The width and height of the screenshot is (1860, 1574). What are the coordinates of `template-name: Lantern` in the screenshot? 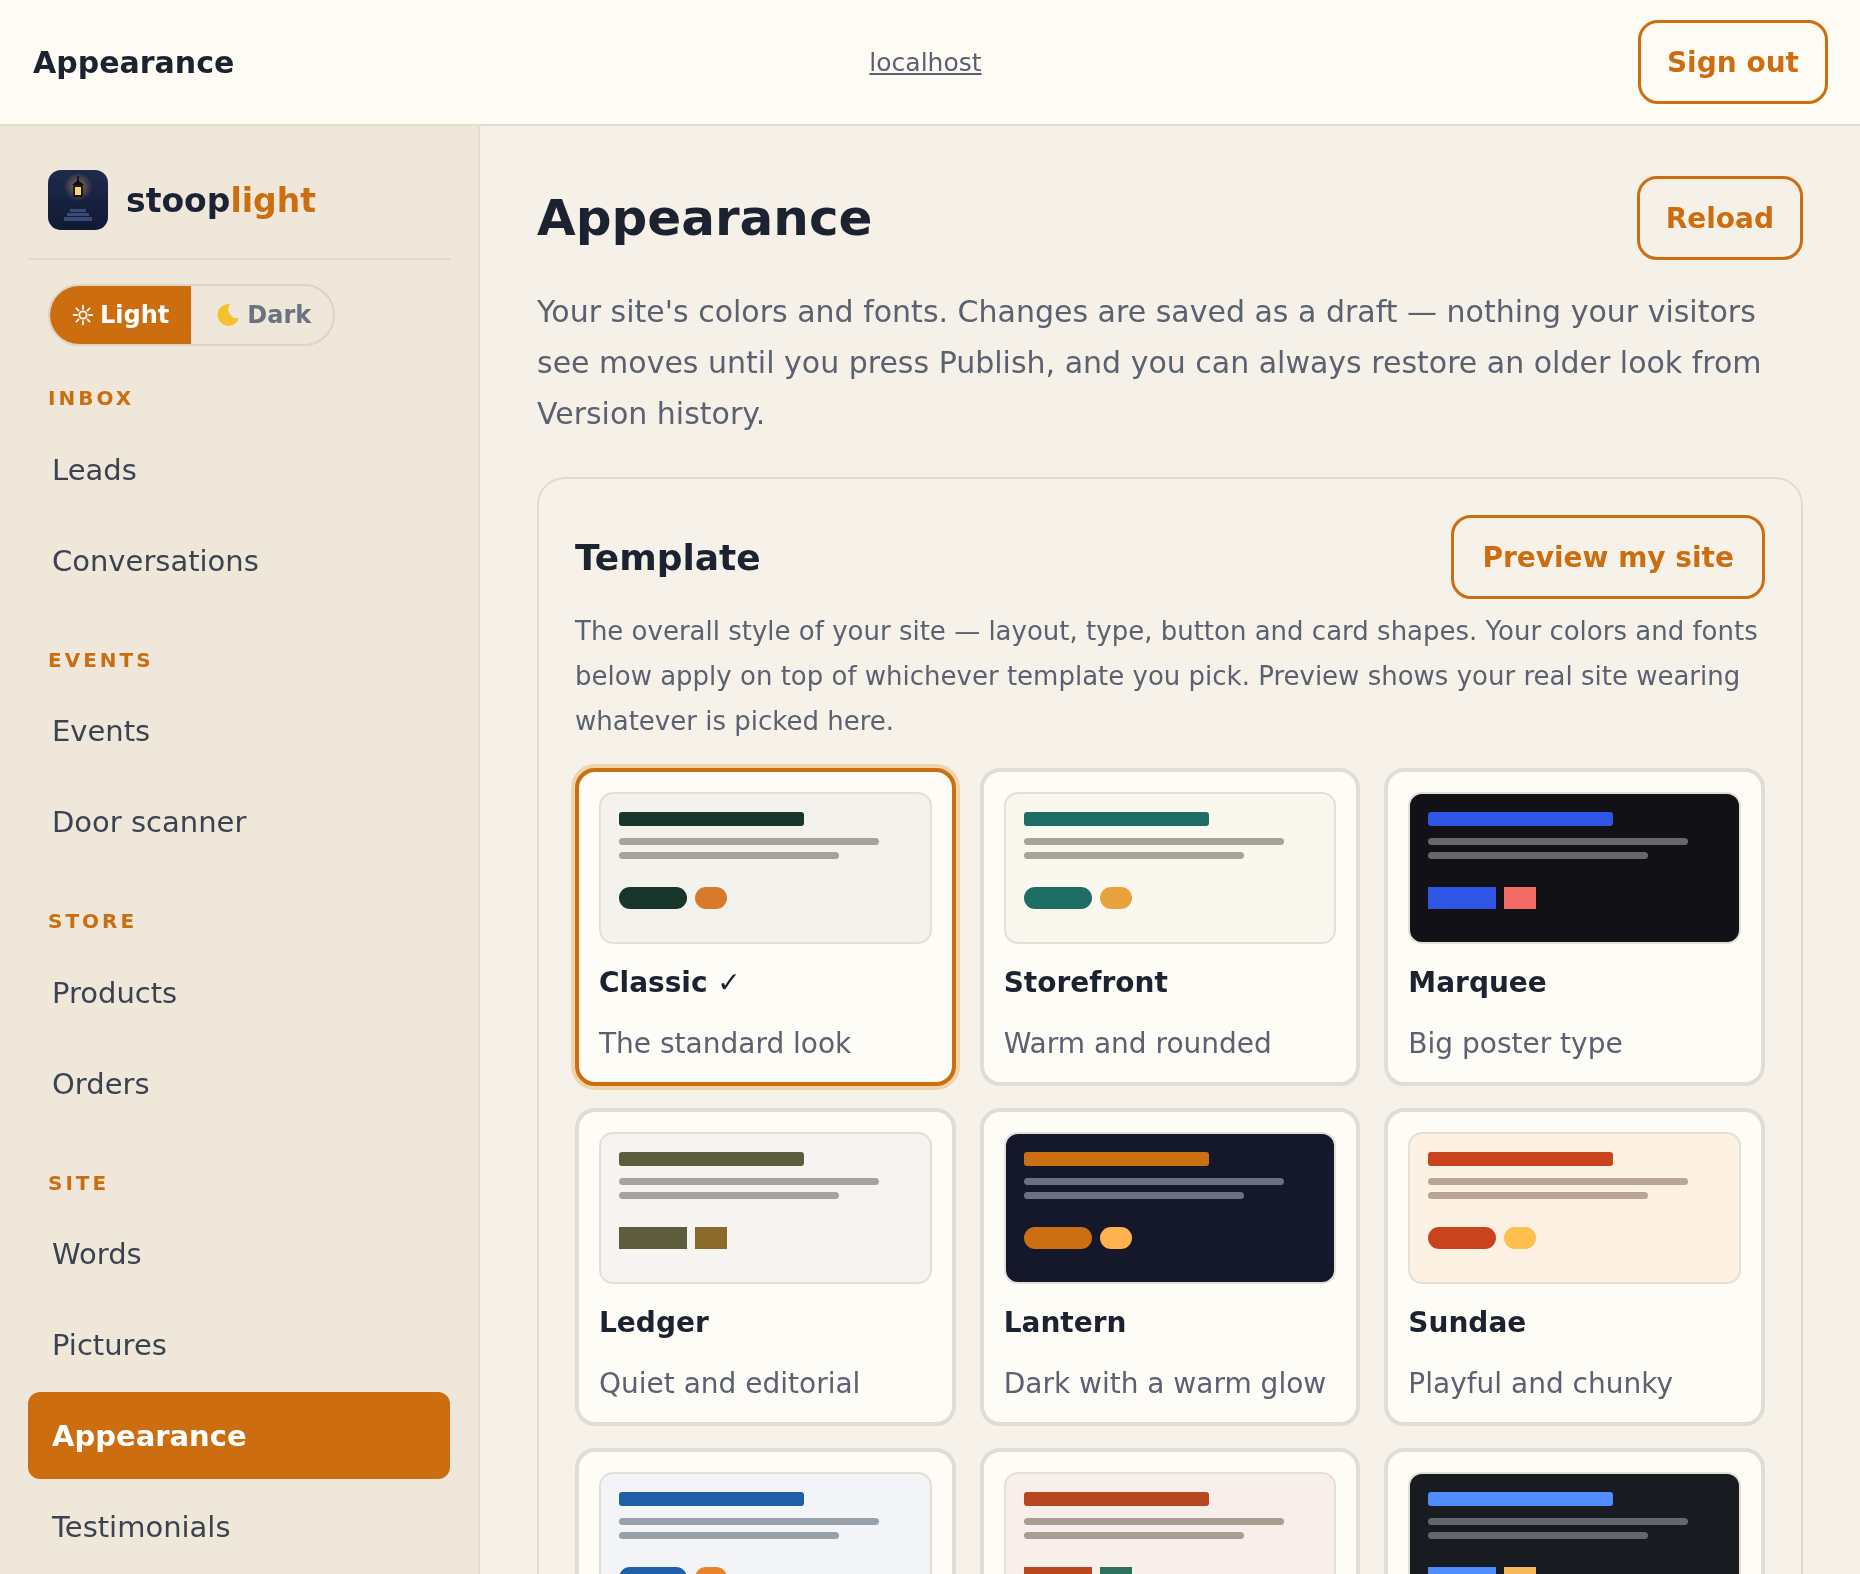 It's located at (1065, 1322).